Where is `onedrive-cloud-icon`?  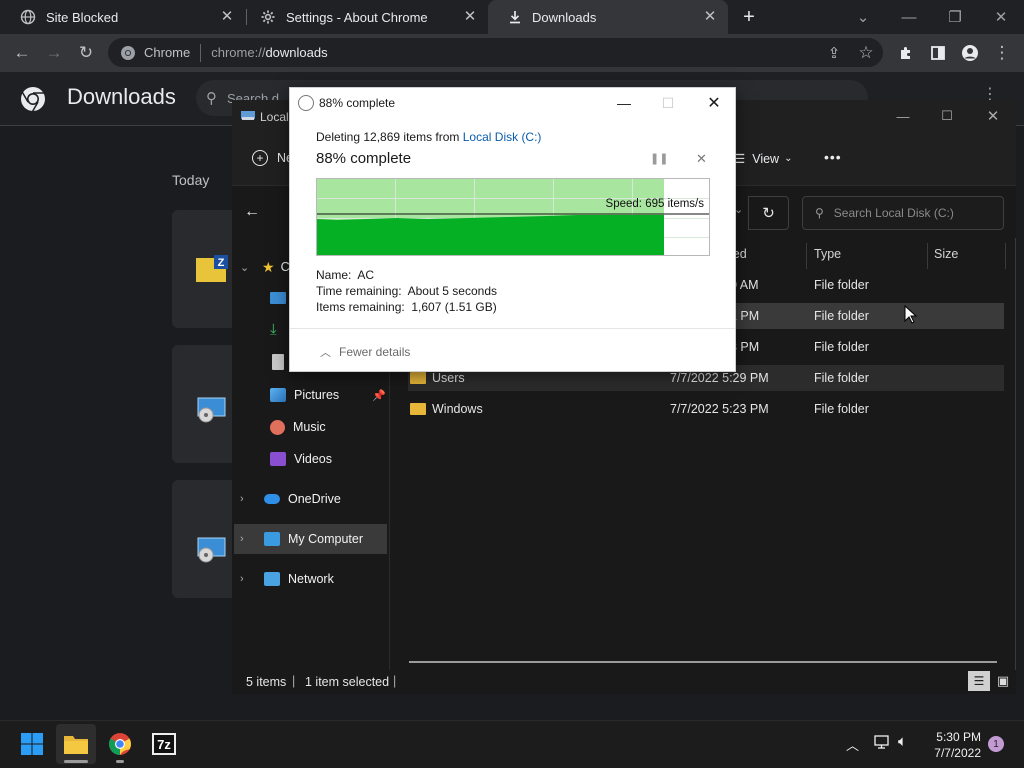 onedrive-cloud-icon is located at coordinates (272, 499).